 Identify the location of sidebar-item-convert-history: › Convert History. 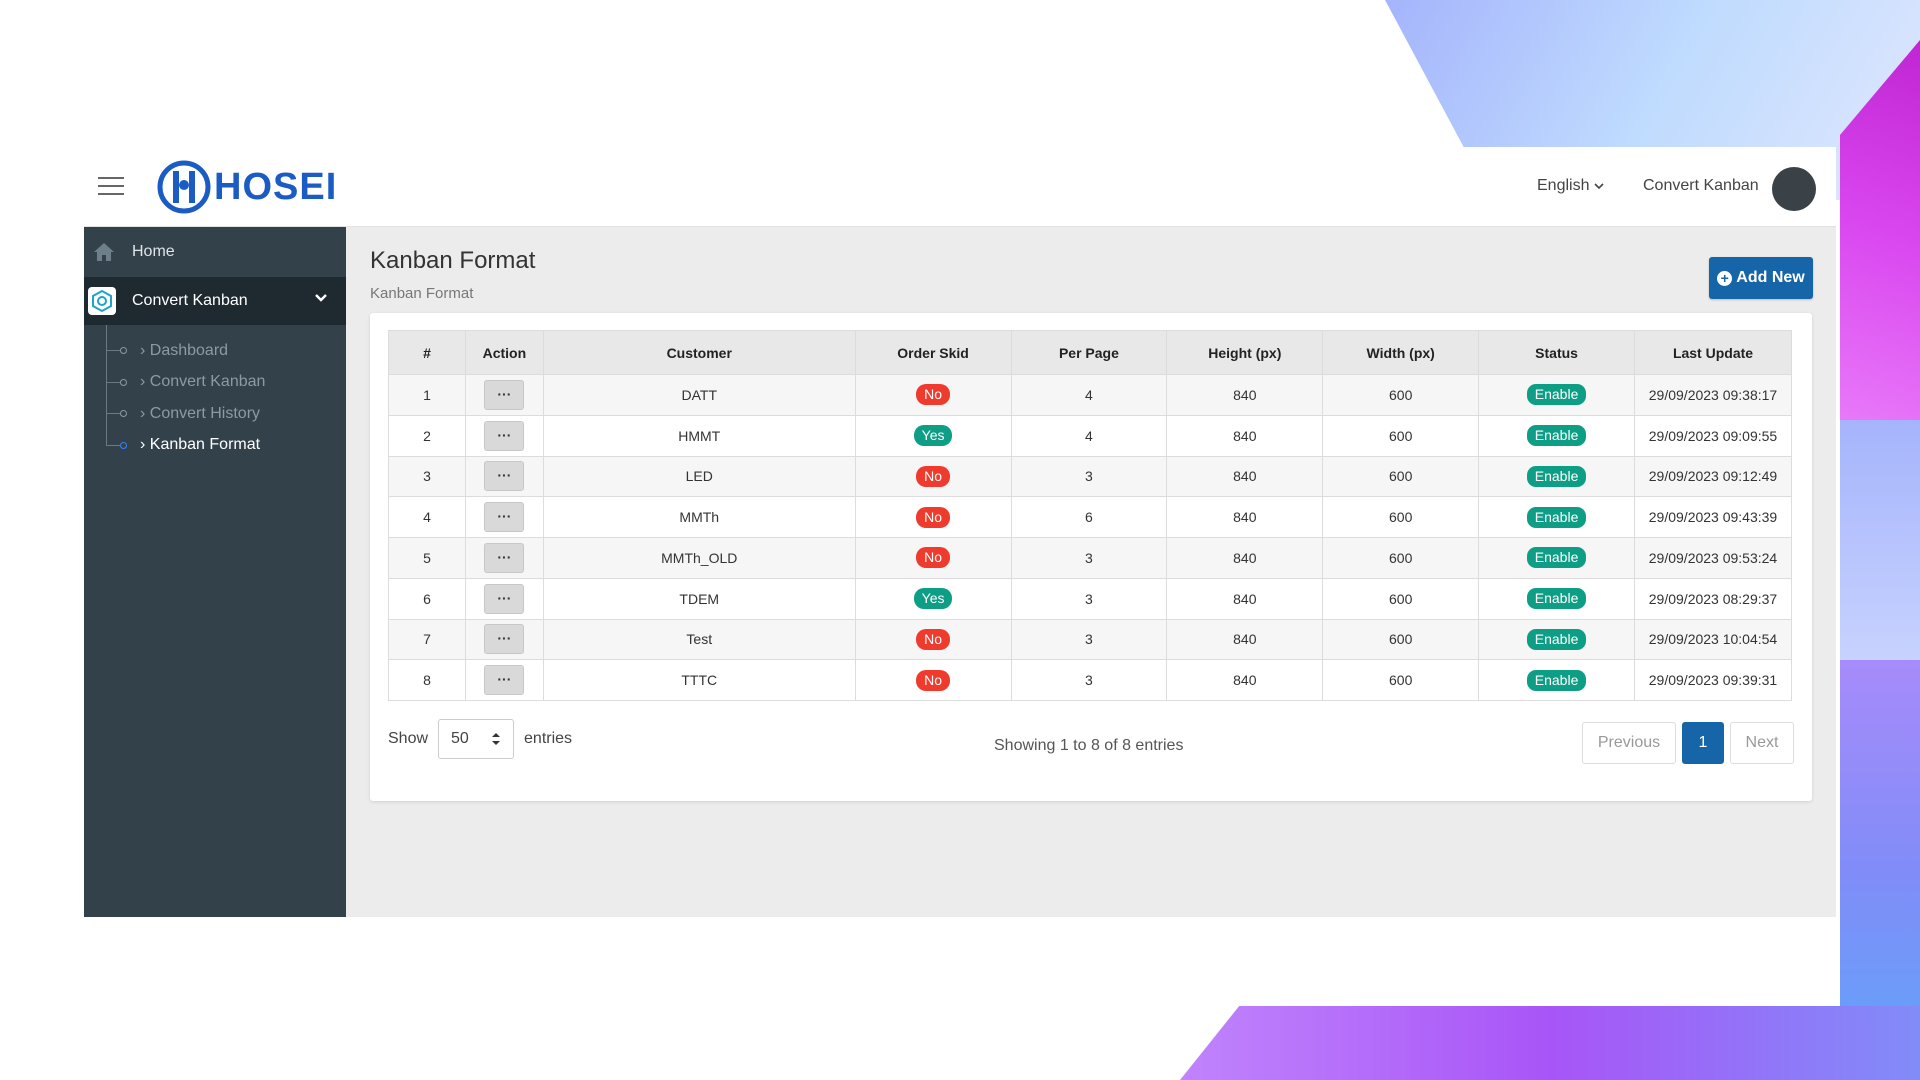
(215, 414).